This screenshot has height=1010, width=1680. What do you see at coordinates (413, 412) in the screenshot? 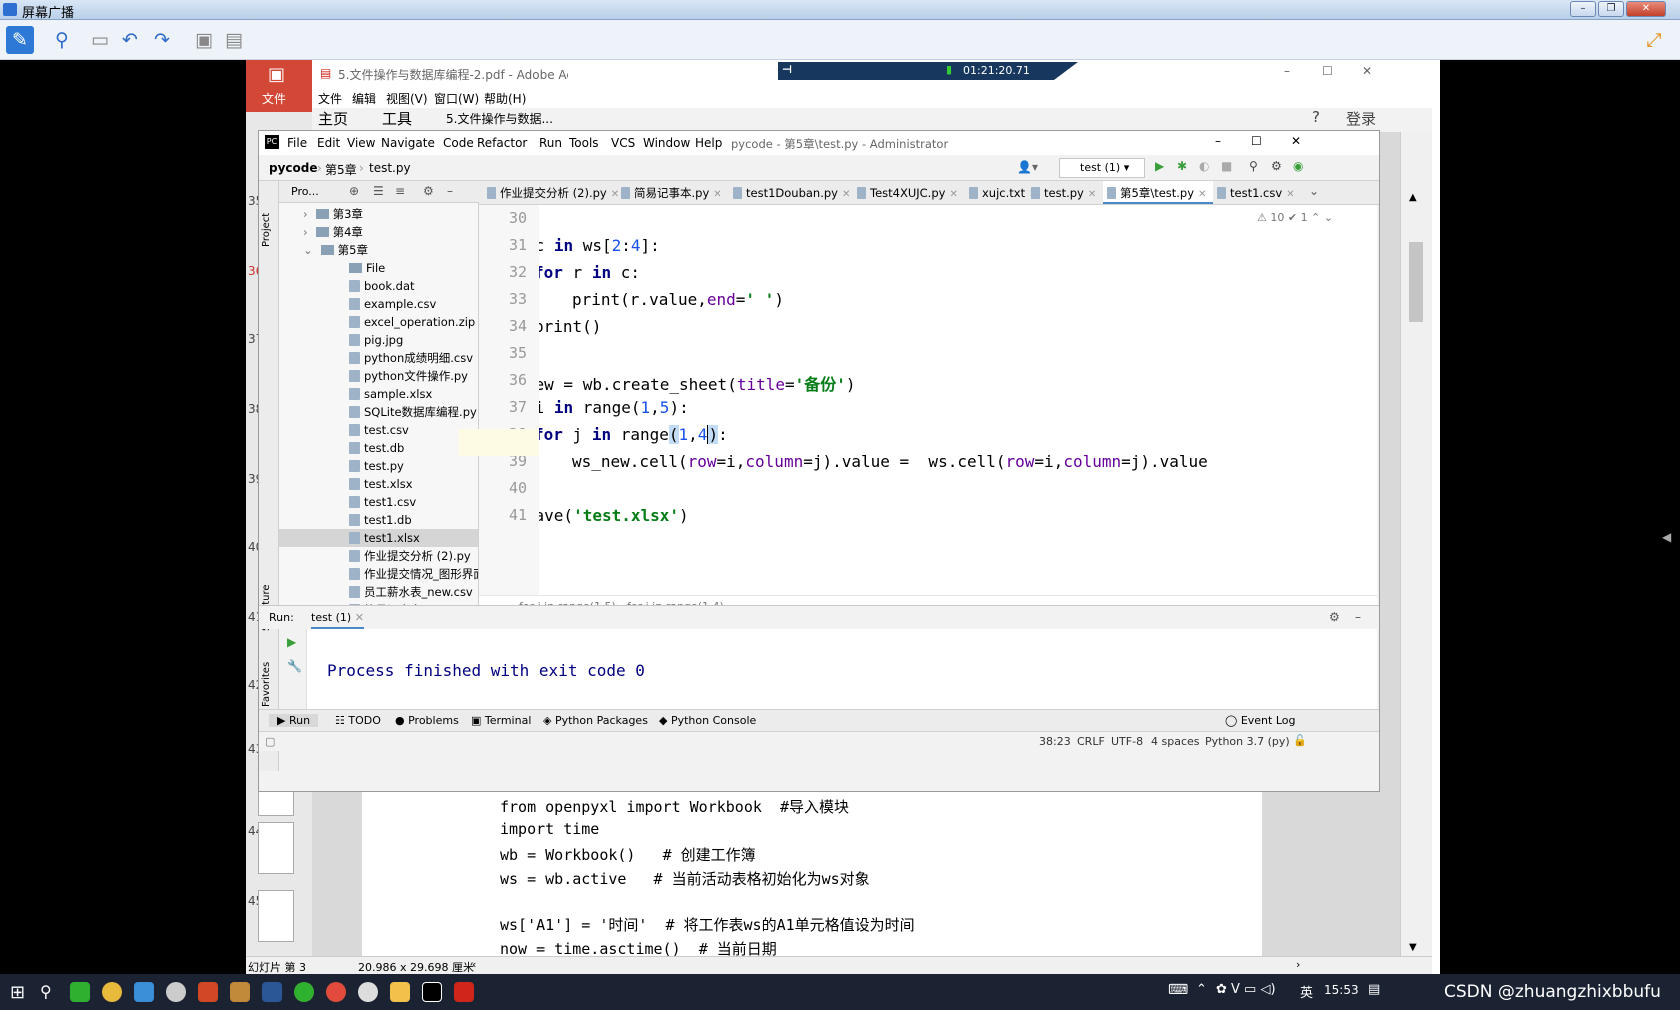
I see `tree-item: SQLite数据库编程.py` at bounding box center [413, 412].